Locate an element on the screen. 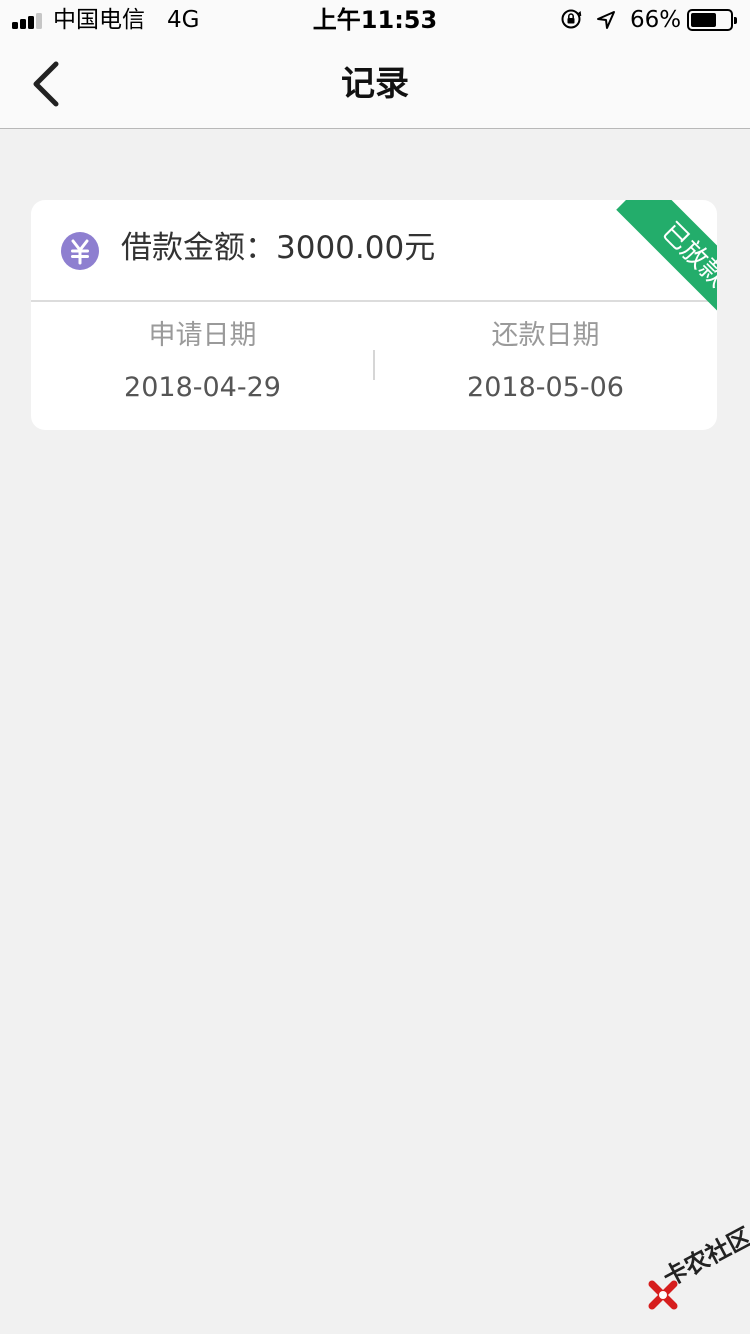 This screenshot has height=1334, width=750. yuan-icon is located at coordinates (80, 251).